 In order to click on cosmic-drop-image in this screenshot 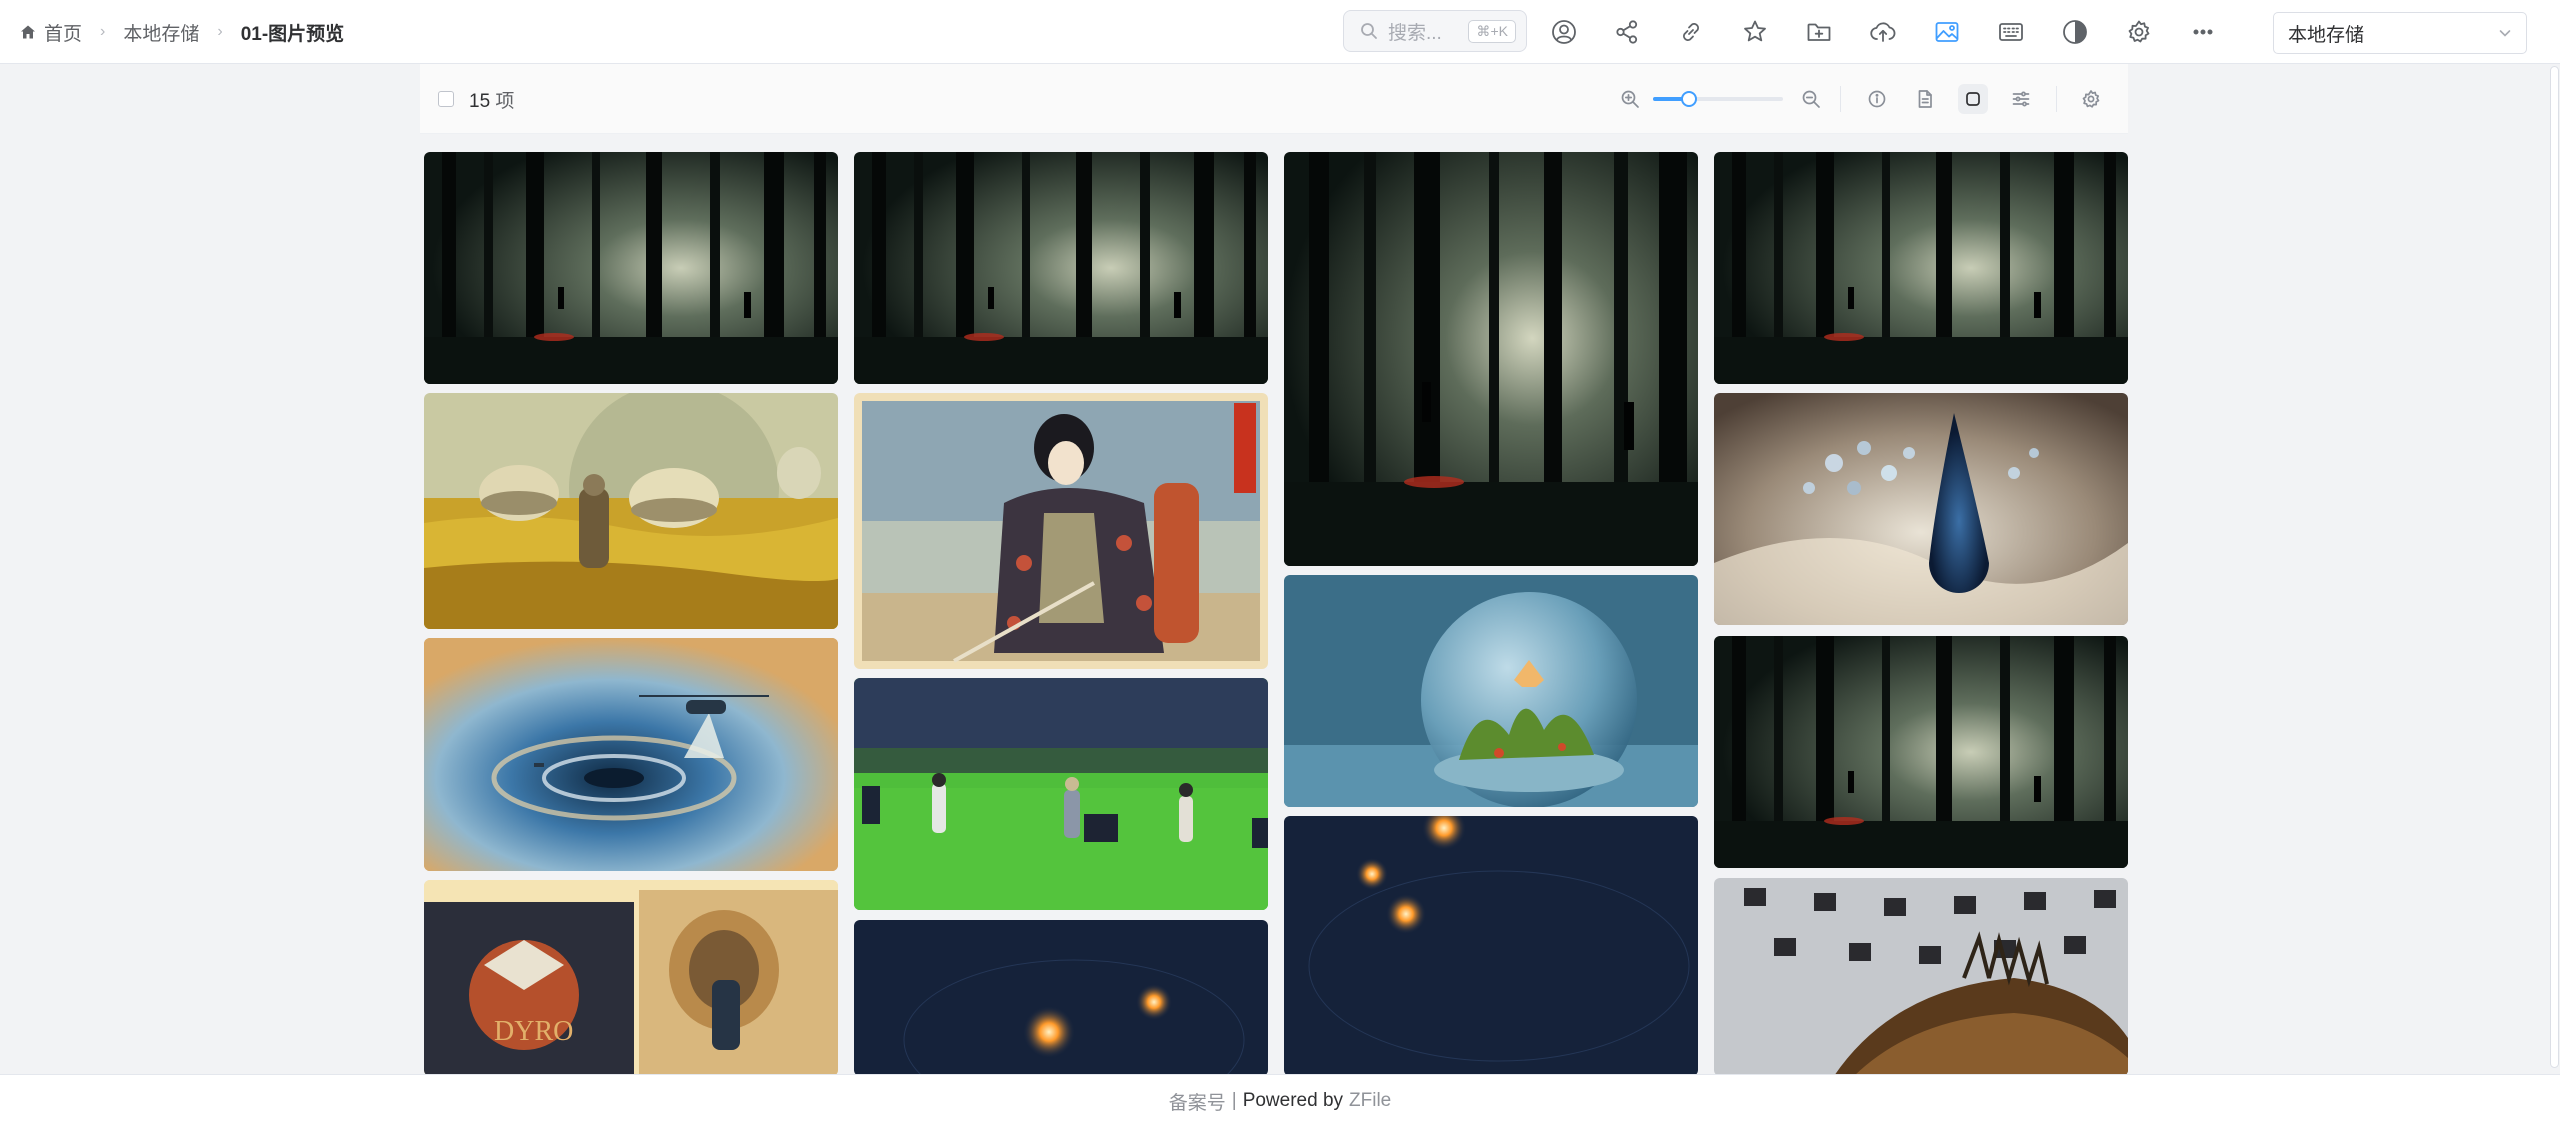, I will do `click(1921, 509)`.